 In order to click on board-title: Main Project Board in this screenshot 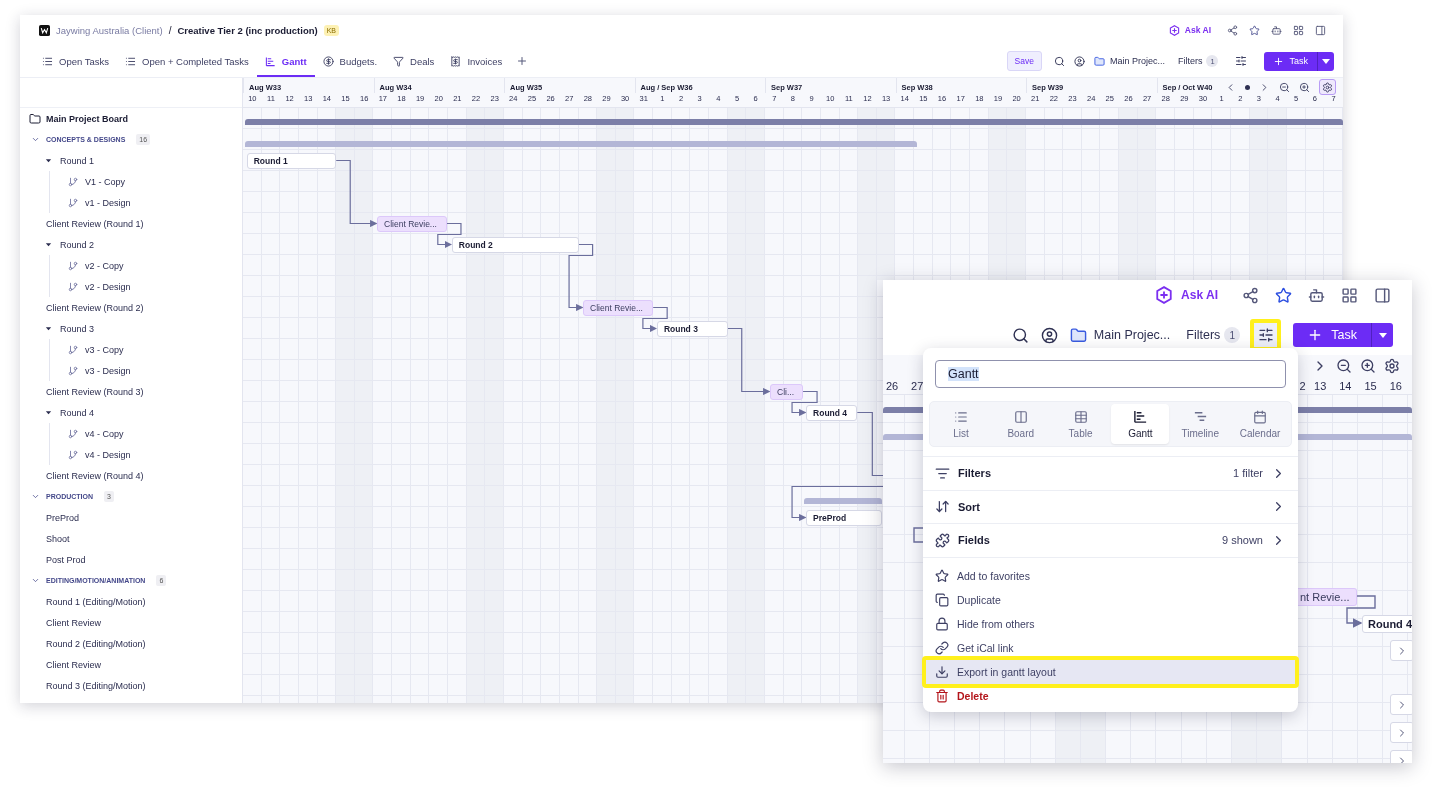, I will do `click(87, 118)`.